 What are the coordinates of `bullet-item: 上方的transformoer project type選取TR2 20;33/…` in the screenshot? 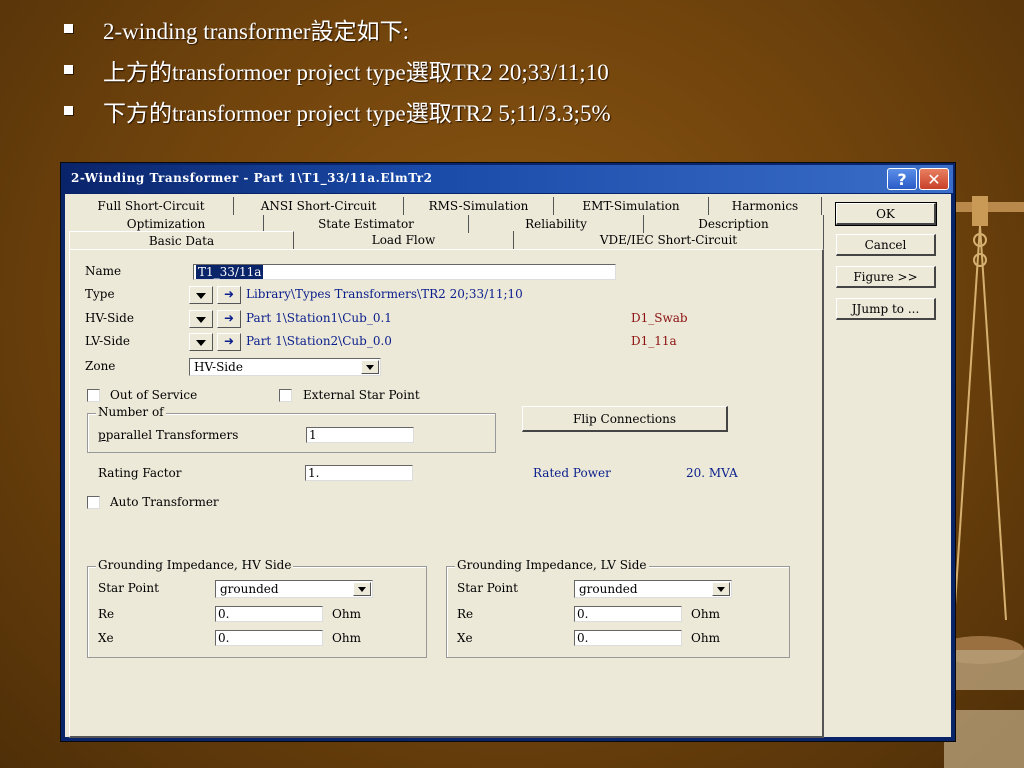 It's located at (335, 69).